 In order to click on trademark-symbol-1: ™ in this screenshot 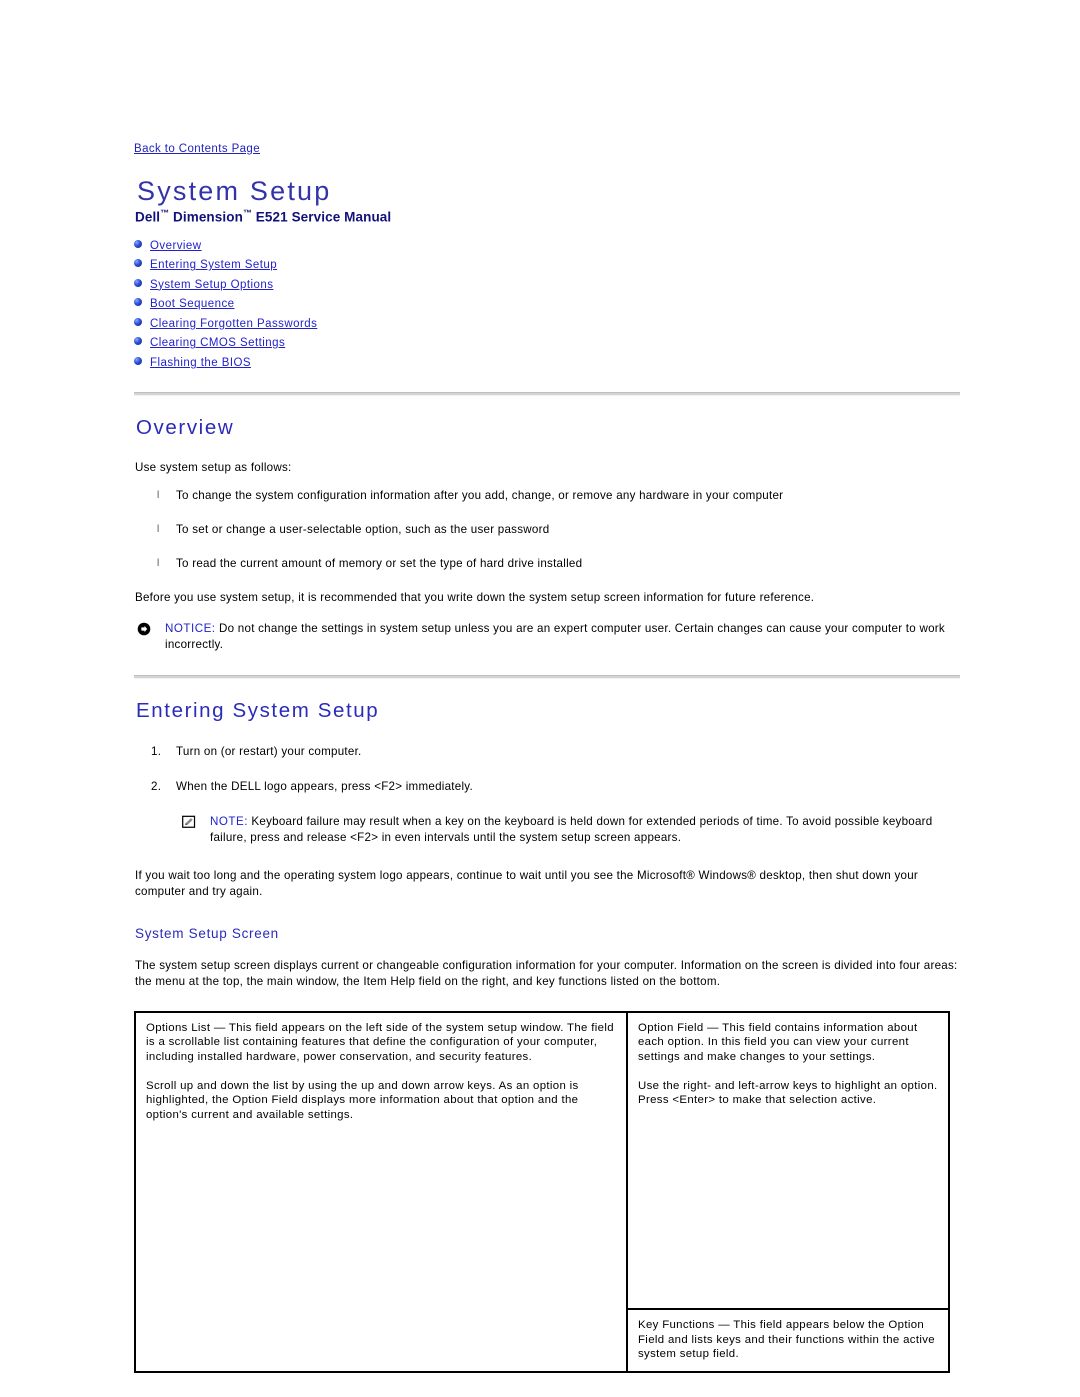, I will do `click(165, 213)`.